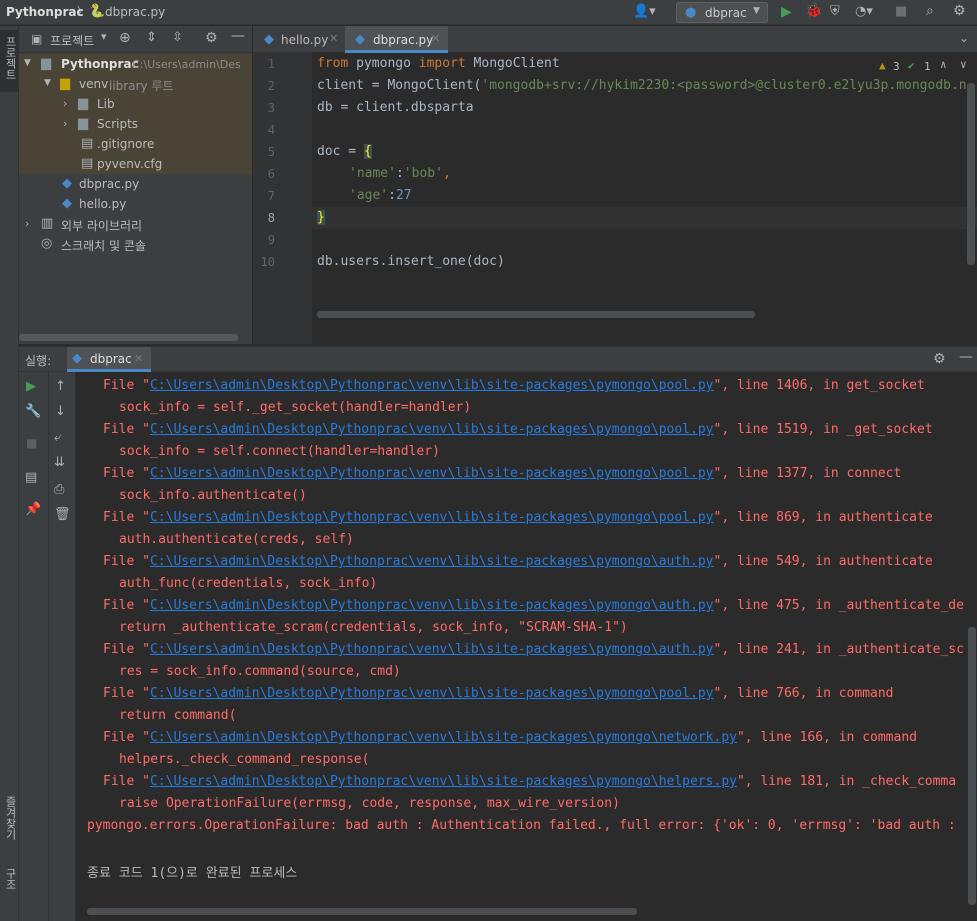 Image resolution: width=977 pixels, height=921 pixels. What do you see at coordinates (9, 879) in the screenshot?
I see `structure-tool-label: 구조` at bounding box center [9, 879].